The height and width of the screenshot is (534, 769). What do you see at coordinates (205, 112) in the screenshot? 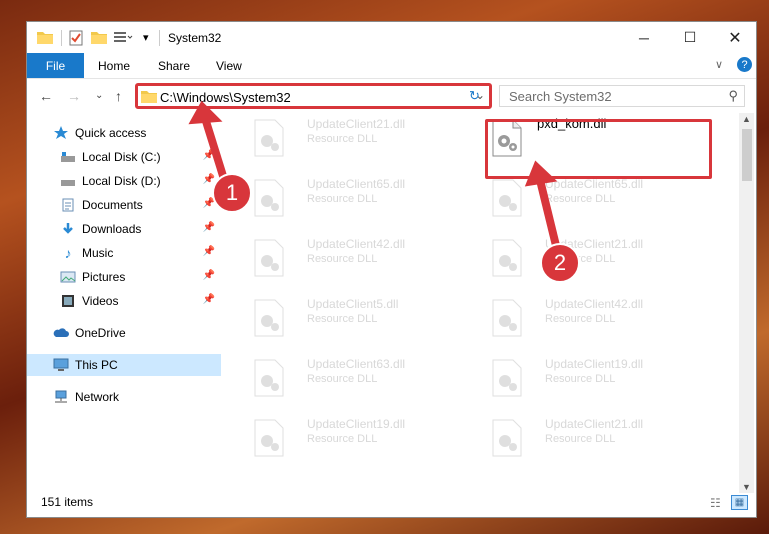
I see `arrow-1-head` at bounding box center [205, 112].